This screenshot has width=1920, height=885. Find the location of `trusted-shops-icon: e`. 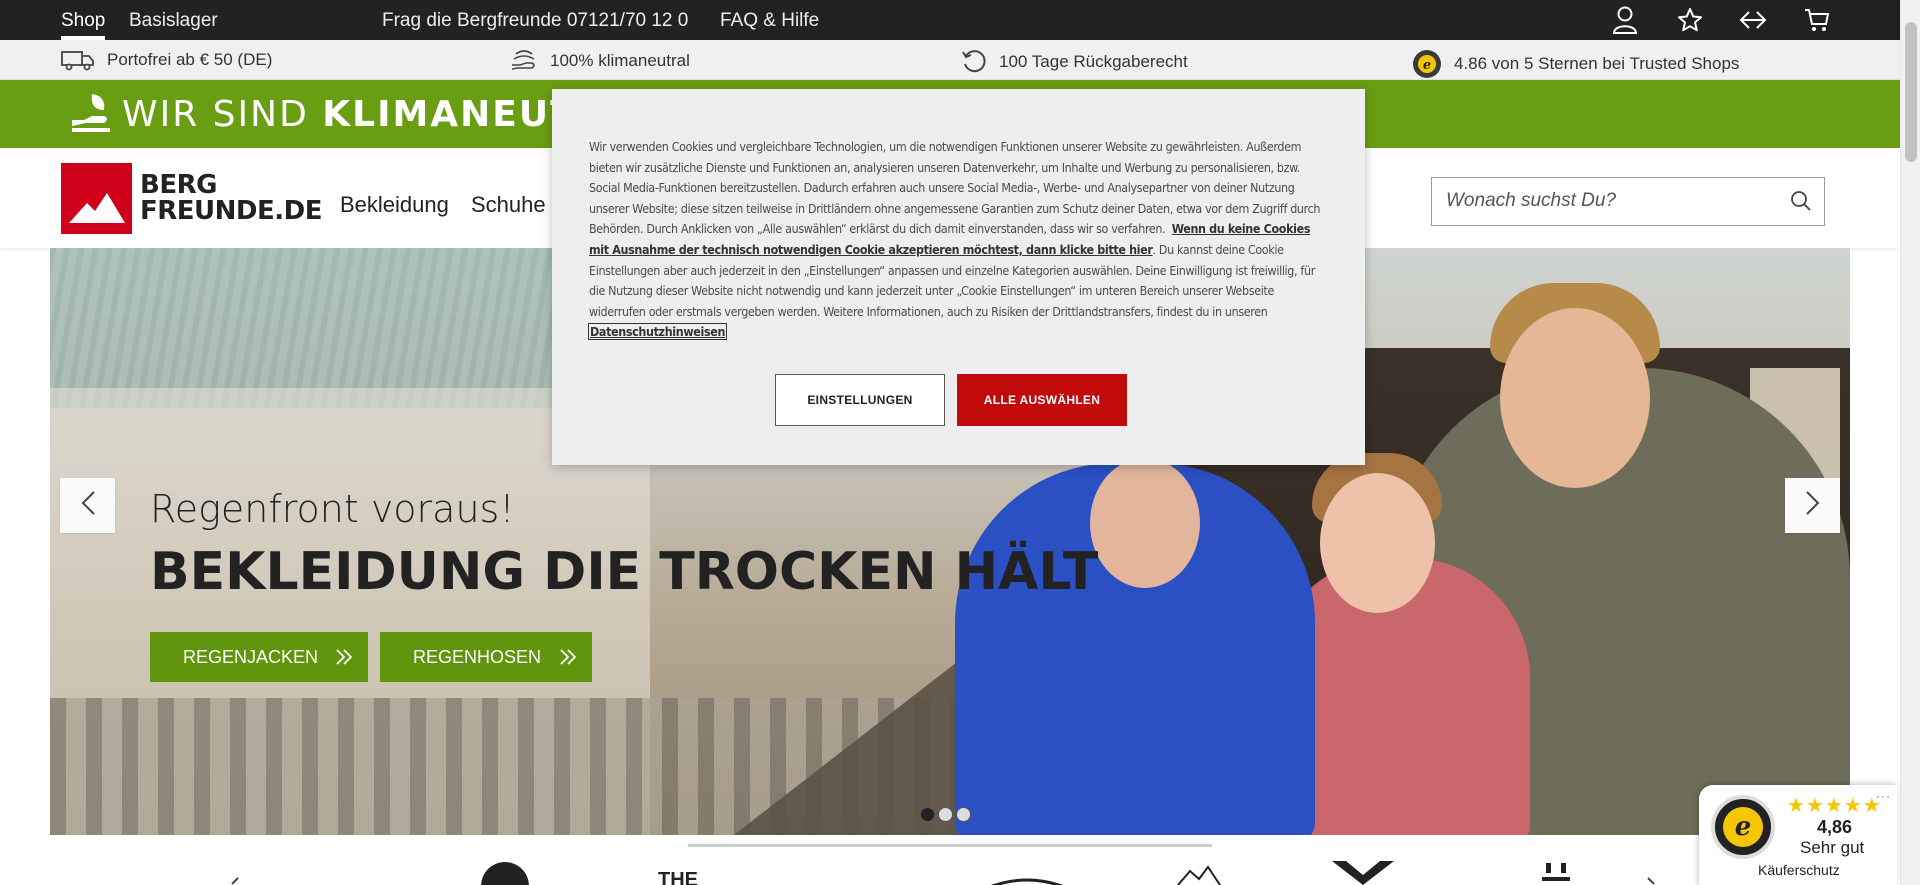

trusted-shops-icon: e is located at coordinates (1427, 64).